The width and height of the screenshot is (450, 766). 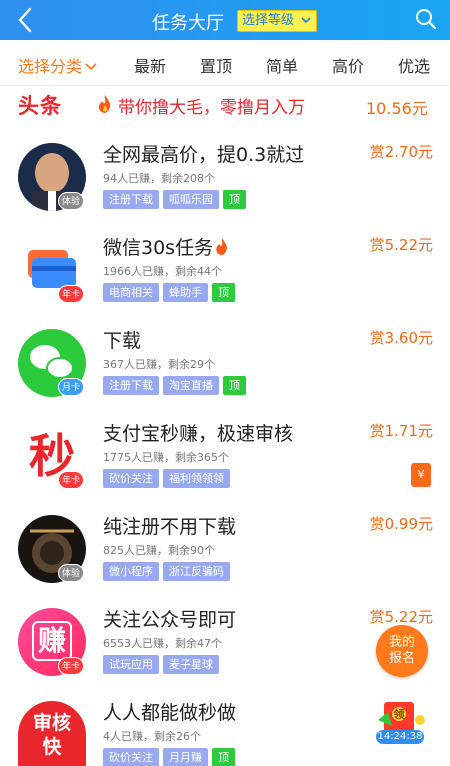 What do you see at coordinates (191, 385) in the screenshot?
I see `task-tag: 淘宝直播` at bounding box center [191, 385].